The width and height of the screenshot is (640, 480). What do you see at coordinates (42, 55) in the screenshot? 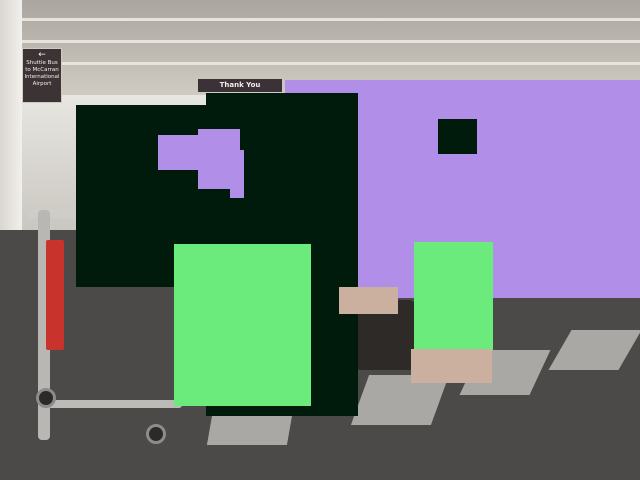
I see `left-arrow-icon: ←` at bounding box center [42, 55].